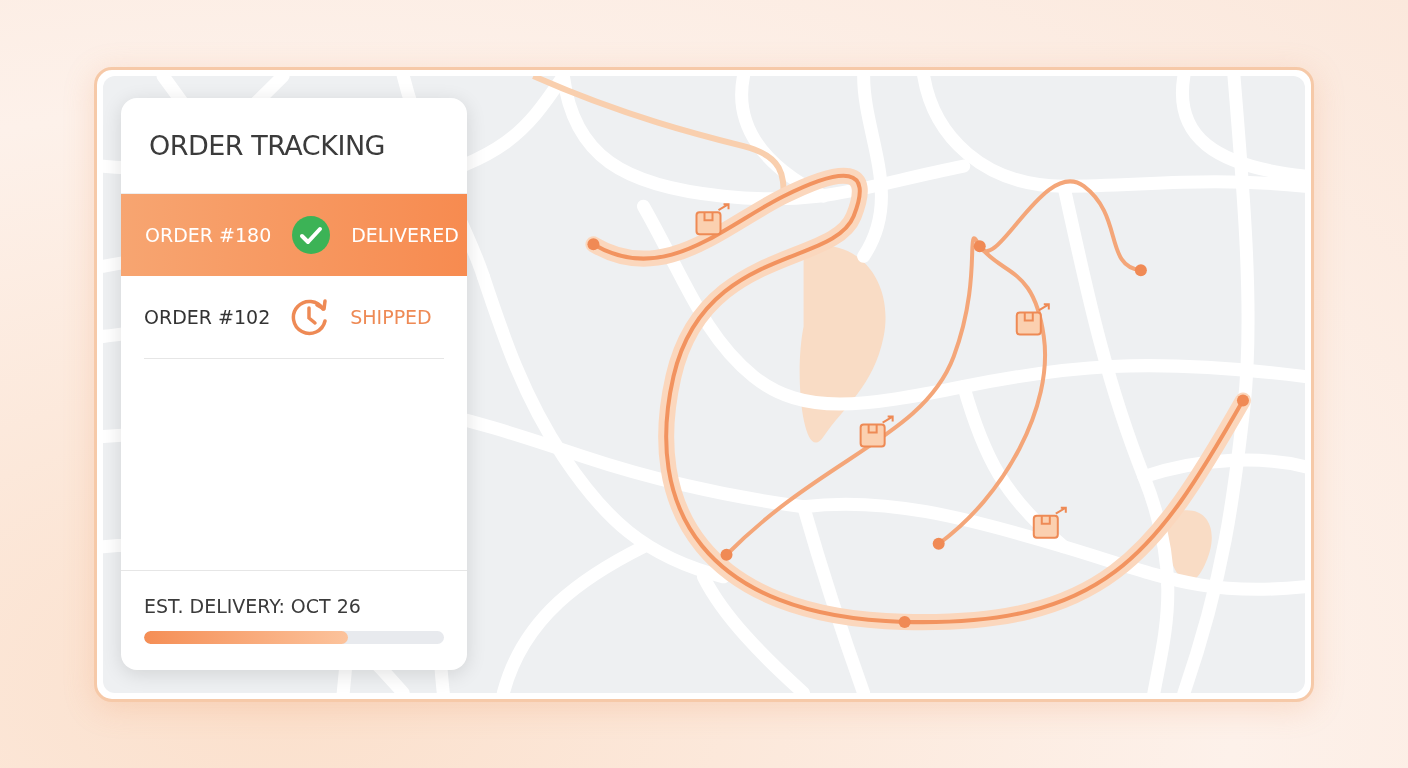 Image resolution: width=1408 pixels, height=768 pixels. I want to click on order-number: ORDER #180, so click(208, 235).